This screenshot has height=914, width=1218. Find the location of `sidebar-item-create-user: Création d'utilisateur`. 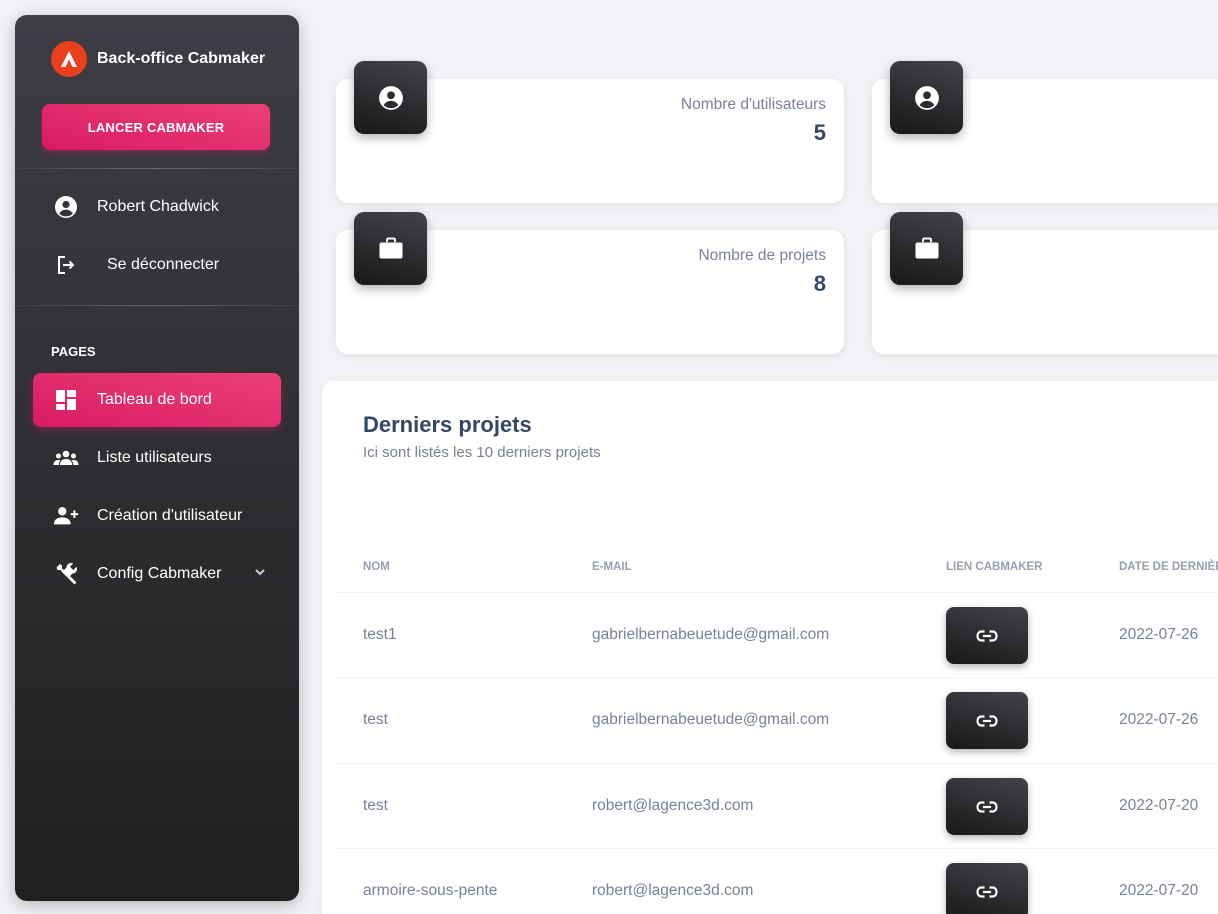

sidebar-item-create-user: Création d'utilisateur is located at coordinates (157, 516).